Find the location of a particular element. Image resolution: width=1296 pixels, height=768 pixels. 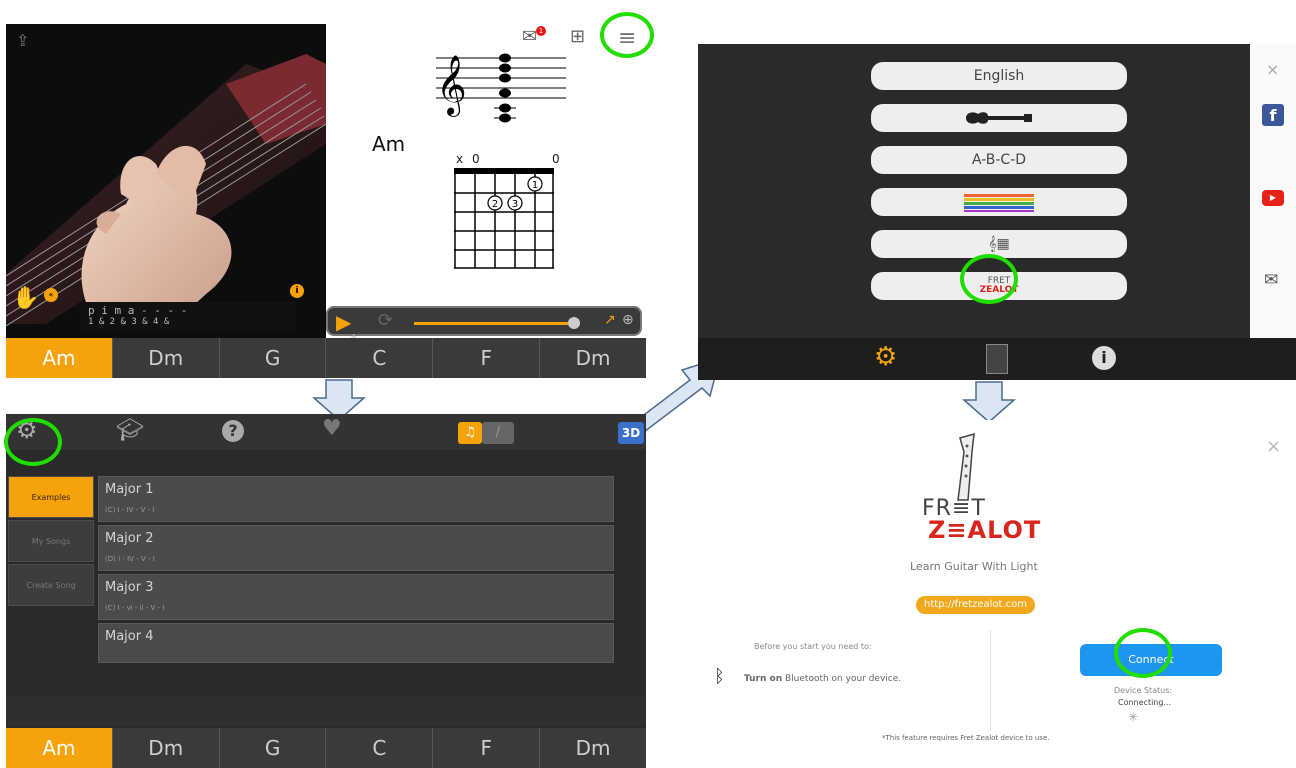

note-naming-button: A-B-C-D is located at coordinates (999, 160).